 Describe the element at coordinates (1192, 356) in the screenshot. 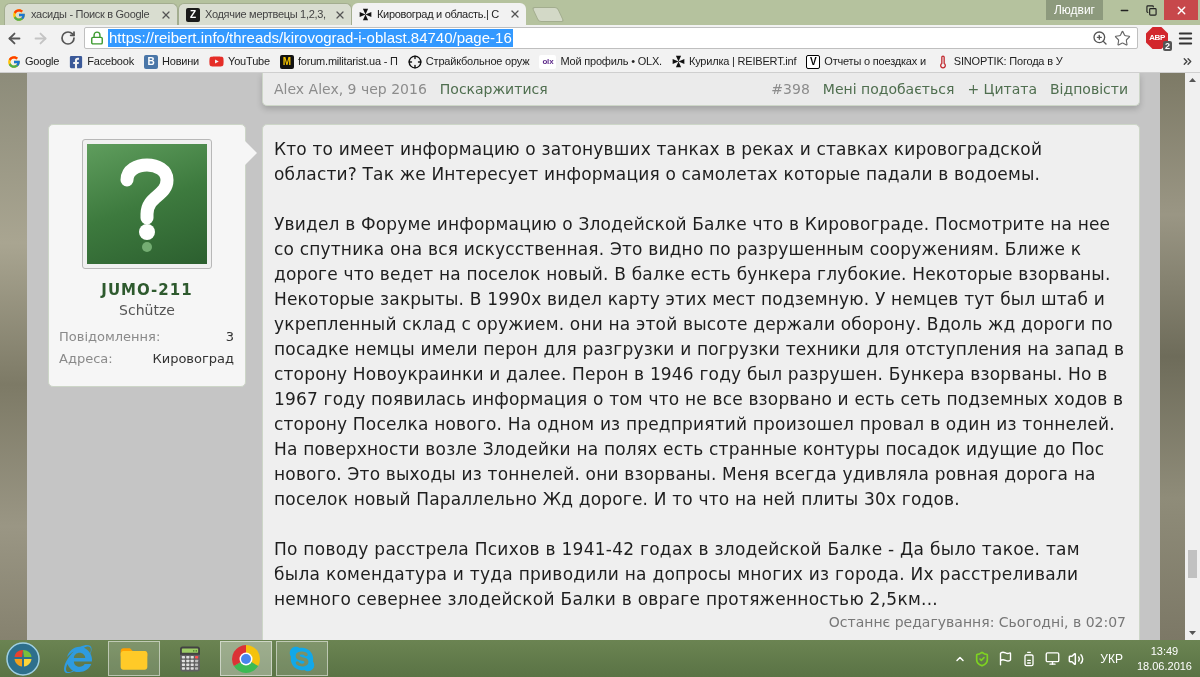

I see `scrollbar` at that location.